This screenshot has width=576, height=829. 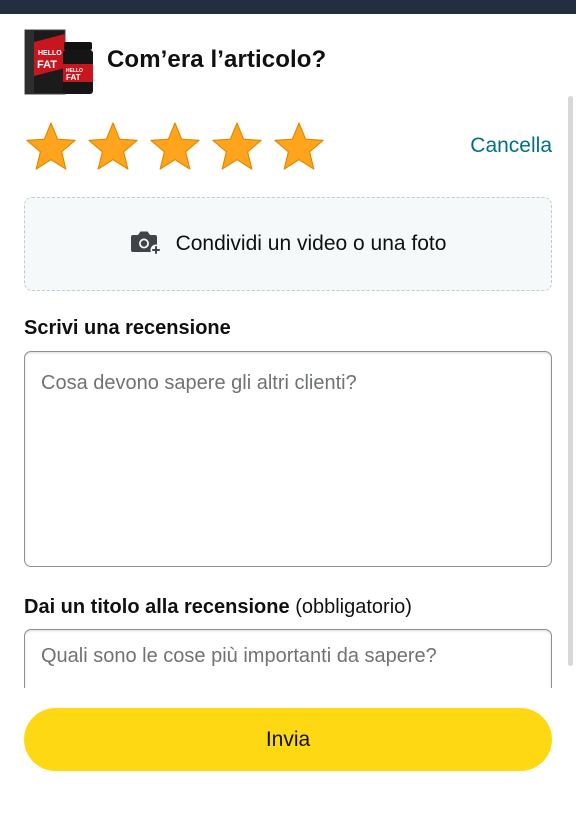 I want to click on product-image: HELLO FAT HELLO FAT, so click(x=59, y=62).